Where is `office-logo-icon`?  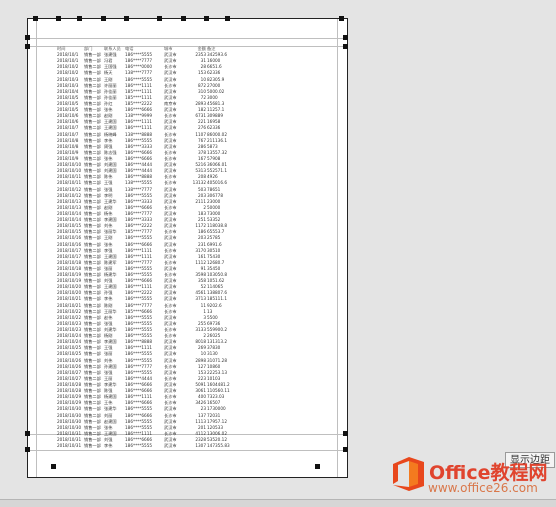 office-logo-icon is located at coordinates (408, 474).